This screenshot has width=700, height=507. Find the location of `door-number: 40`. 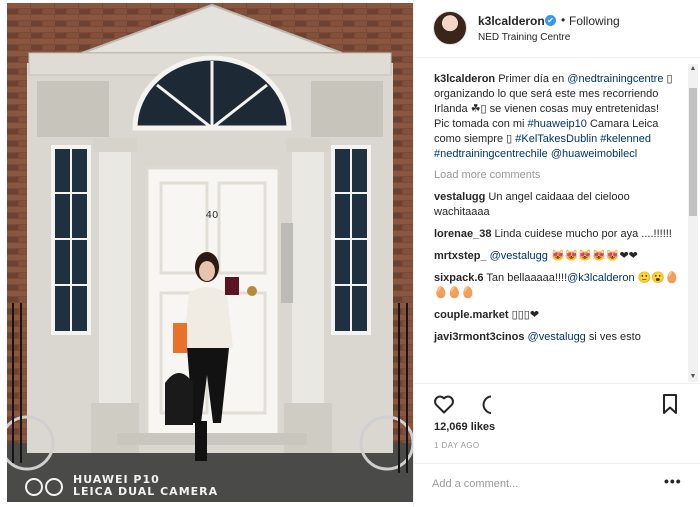

door-number: 40 is located at coordinates (212, 215).